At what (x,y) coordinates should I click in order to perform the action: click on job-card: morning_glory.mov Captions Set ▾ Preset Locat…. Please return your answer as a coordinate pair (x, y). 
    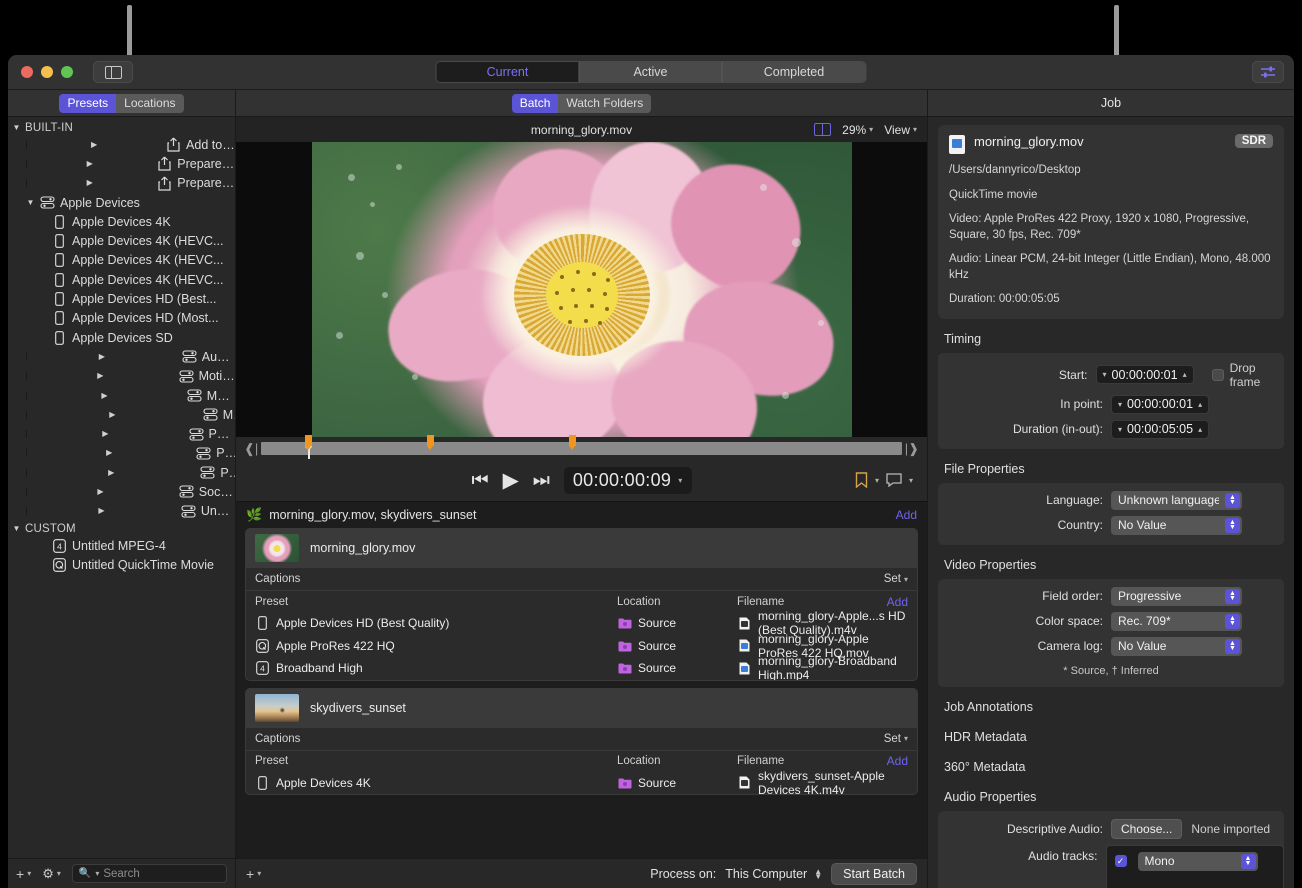
    Looking at the image, I should click on (581, 604).